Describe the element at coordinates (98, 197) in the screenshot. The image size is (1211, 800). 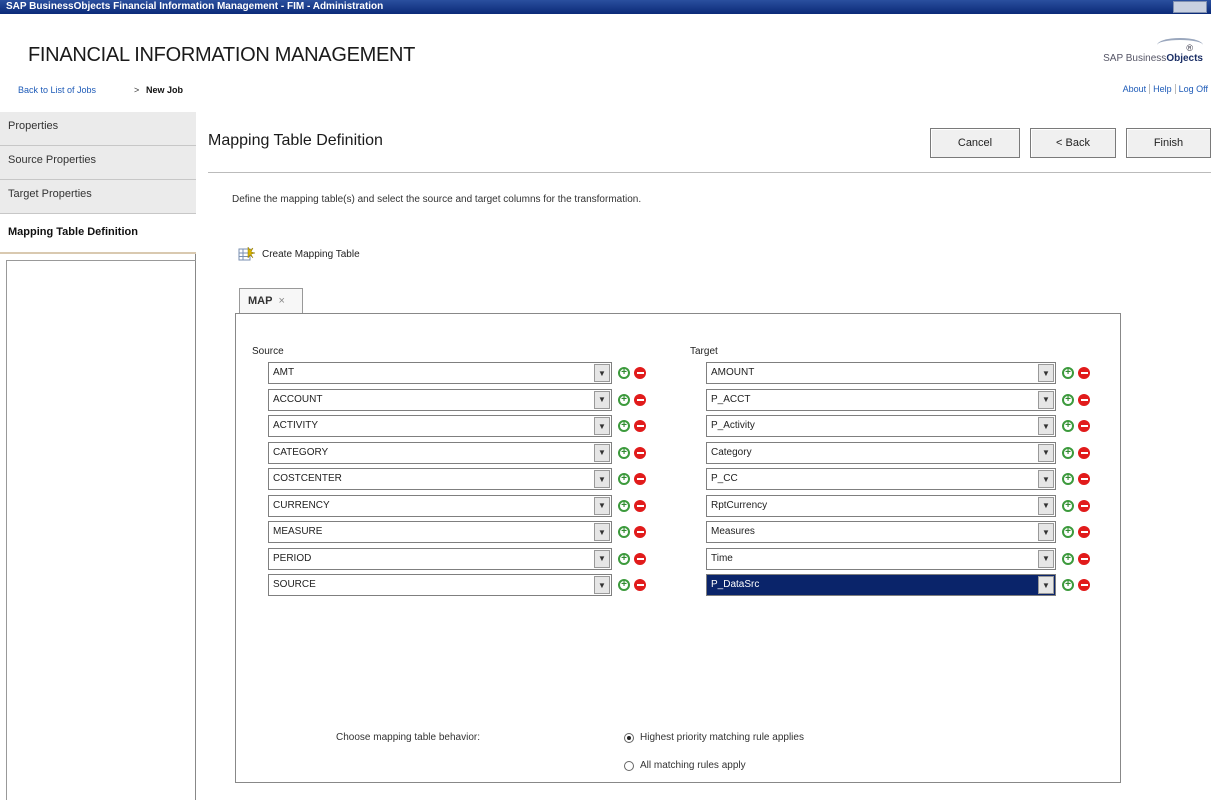
I see `sidebar-item-target-properties: Target Properties` at that location.